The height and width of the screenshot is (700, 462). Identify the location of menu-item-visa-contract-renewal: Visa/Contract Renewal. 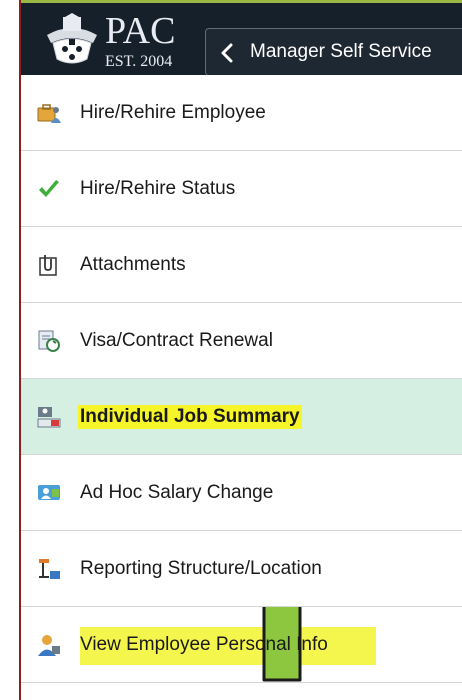
(241, 341).